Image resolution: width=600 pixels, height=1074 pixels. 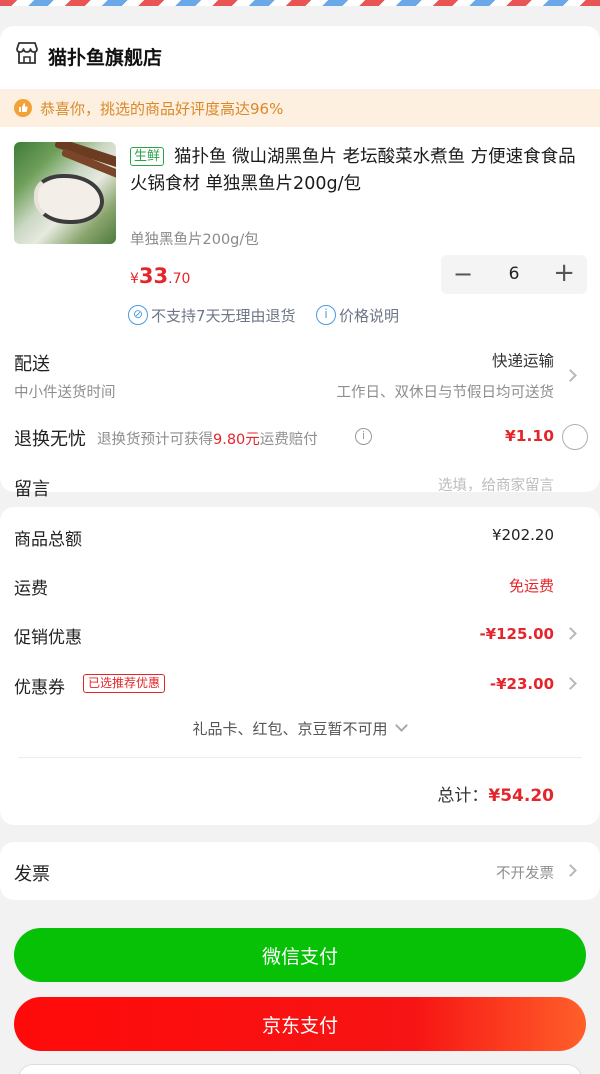 I want to click on coupon-value: -¥23.00, so click(x=522, y=684).